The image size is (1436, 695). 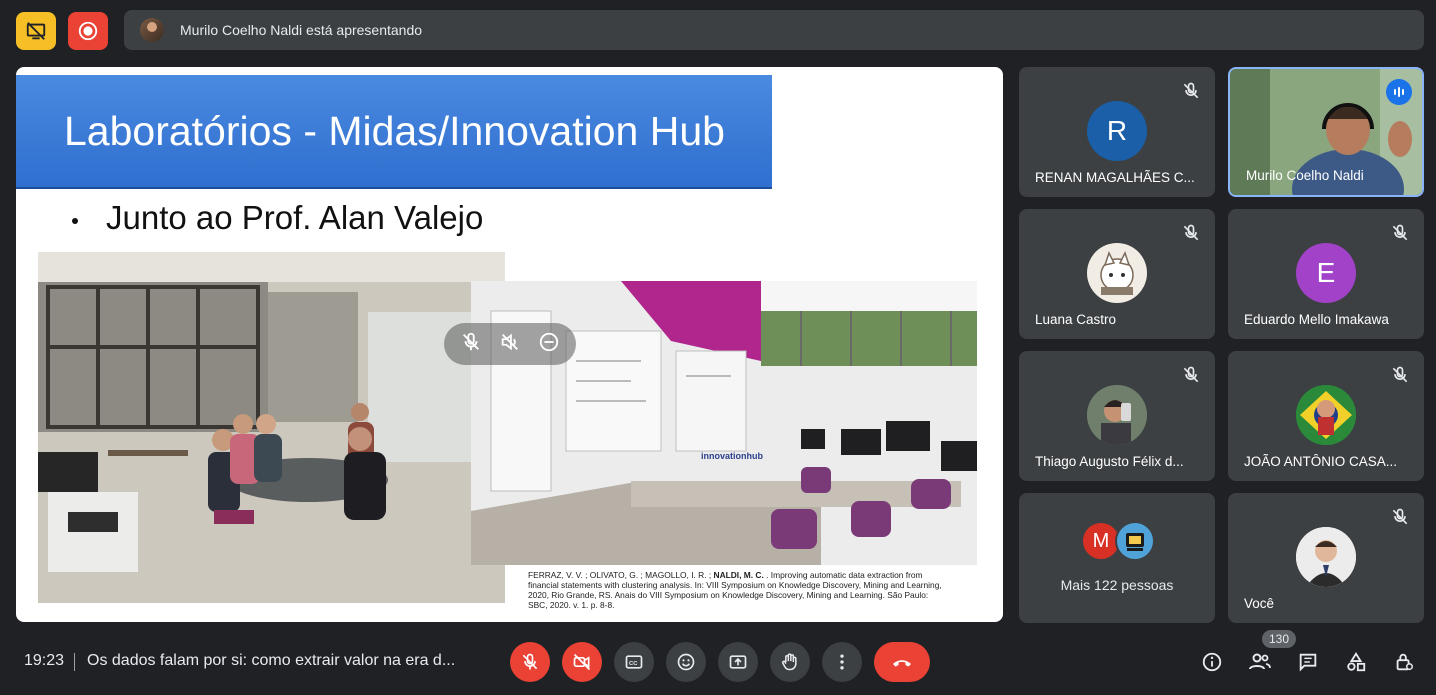 I want to click on reactions-button, so click(x=686, y=662).